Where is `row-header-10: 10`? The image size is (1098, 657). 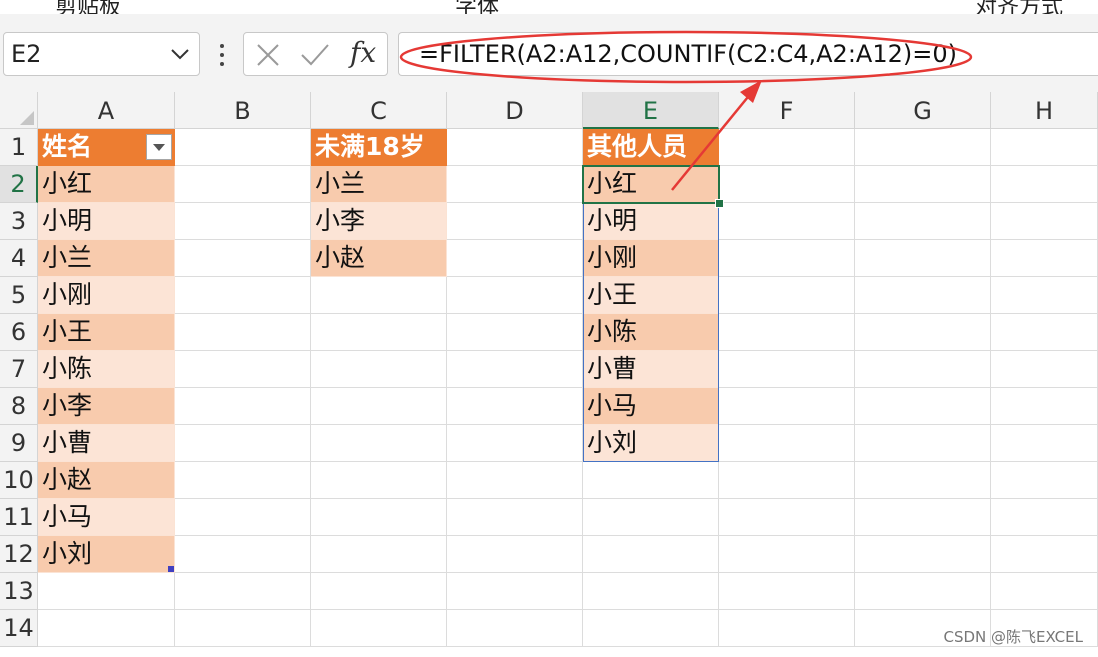 row-header-10: 10 is located at coordinates (19, 480).